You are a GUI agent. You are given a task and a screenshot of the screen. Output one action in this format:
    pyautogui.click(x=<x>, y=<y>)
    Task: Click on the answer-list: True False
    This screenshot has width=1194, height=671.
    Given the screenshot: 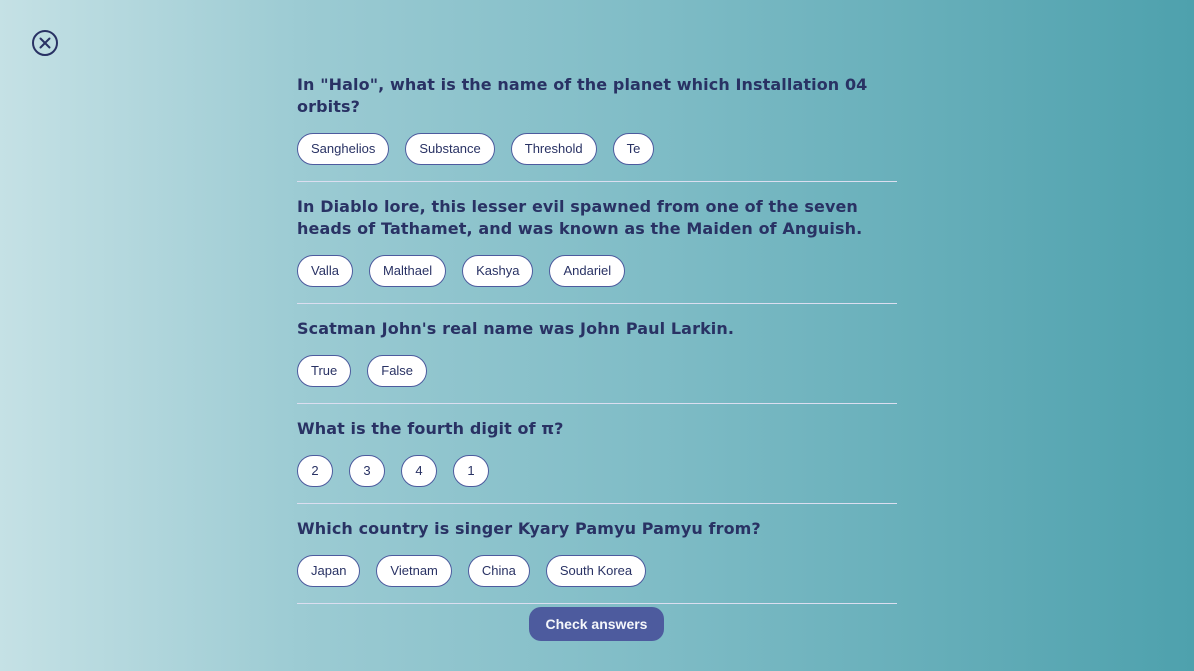 What is the action you would take?
    pyautogui.click(x=597, y=371)
    